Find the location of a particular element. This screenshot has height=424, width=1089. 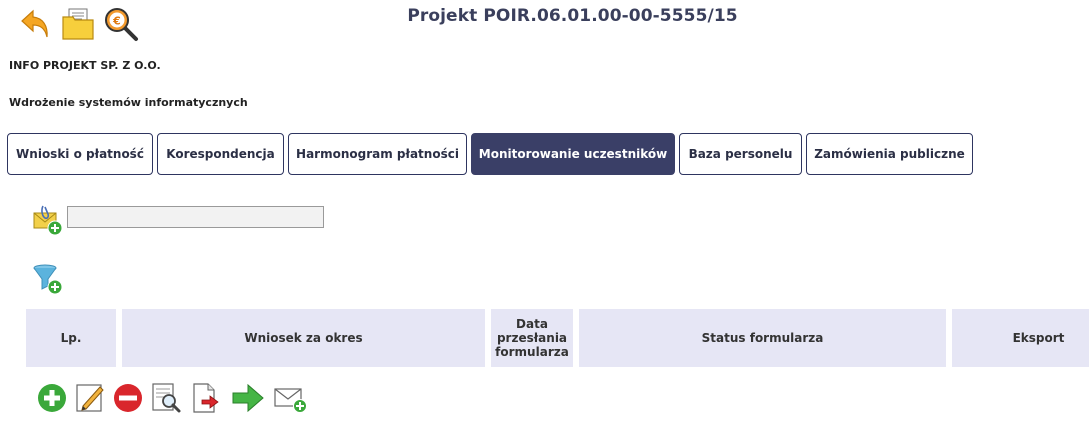

delete-icon is located at coordinates (128, 398).